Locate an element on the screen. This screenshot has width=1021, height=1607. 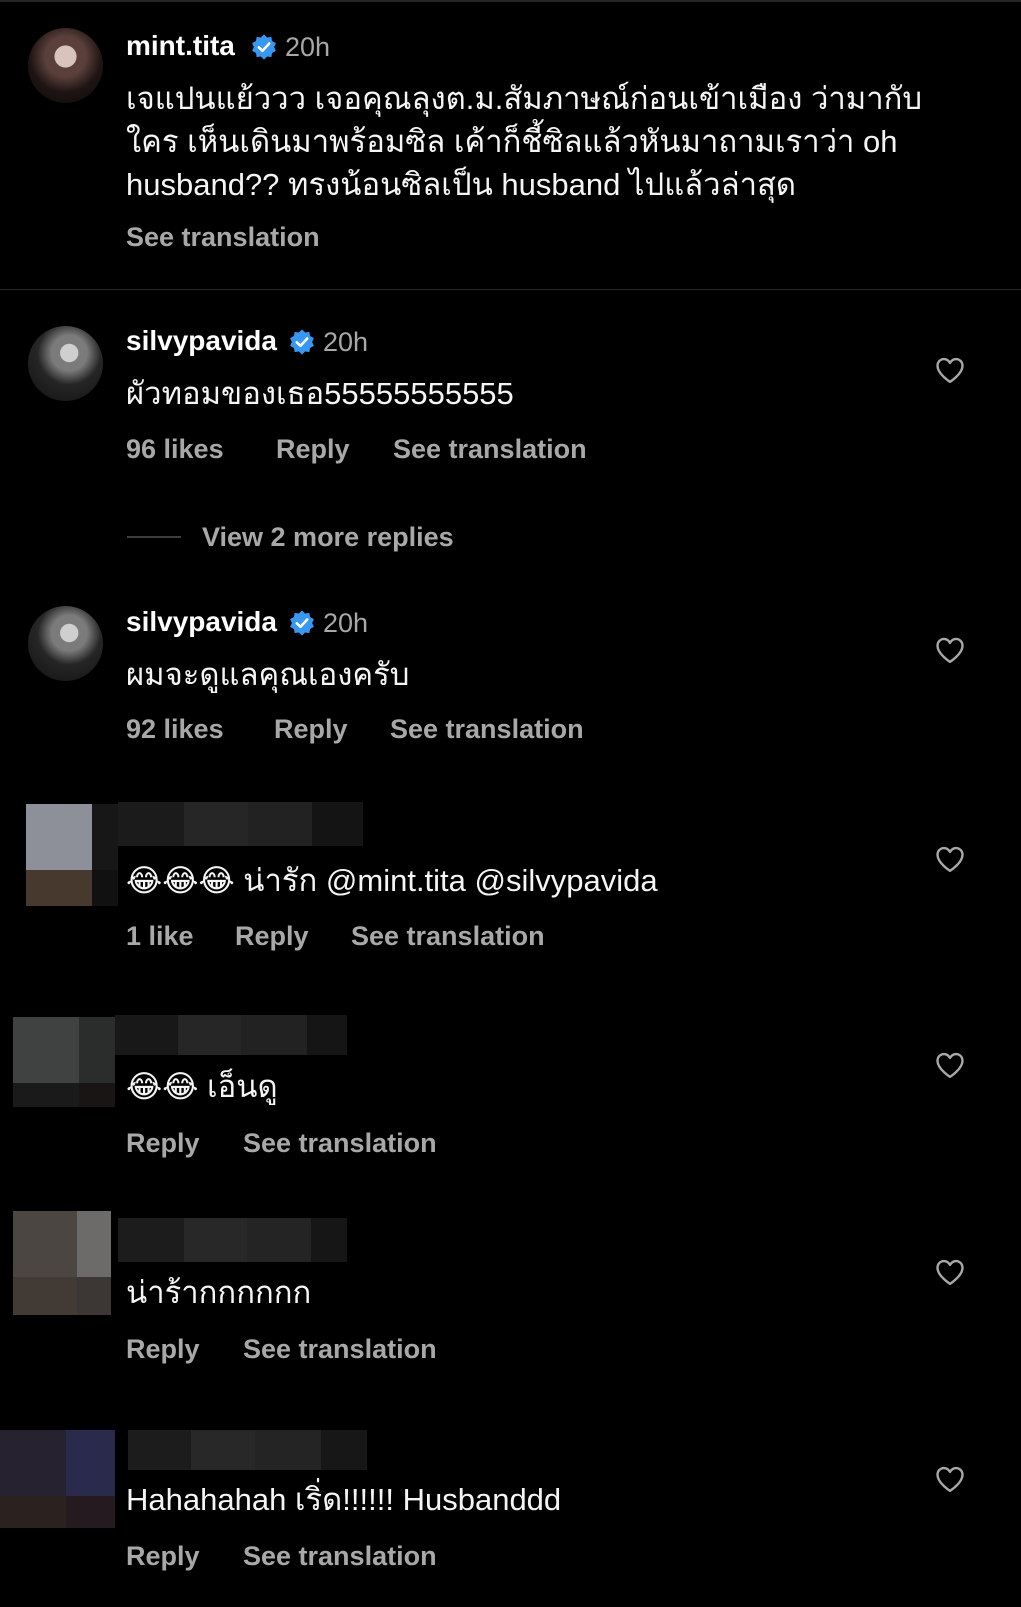
comment-text: 😂😂 เอ็นดู is located at coordinates (202, 1086).